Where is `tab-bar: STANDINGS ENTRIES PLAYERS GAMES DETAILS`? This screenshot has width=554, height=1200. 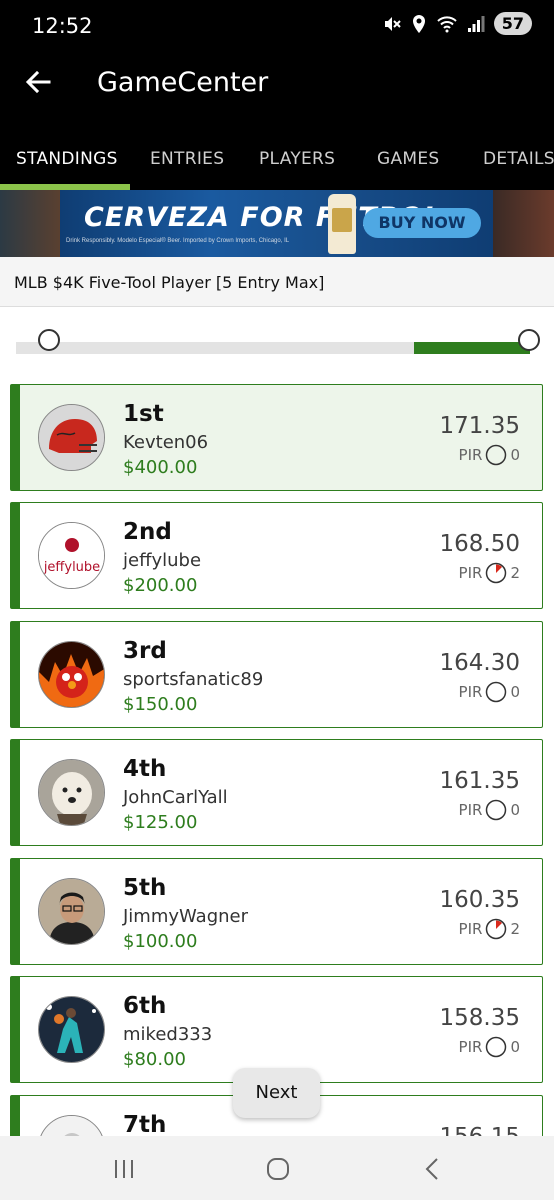
tab-bar: STANDINGS ENTRIES PLAYERS GAMES DETAILS is located at coordinates (277, 161).